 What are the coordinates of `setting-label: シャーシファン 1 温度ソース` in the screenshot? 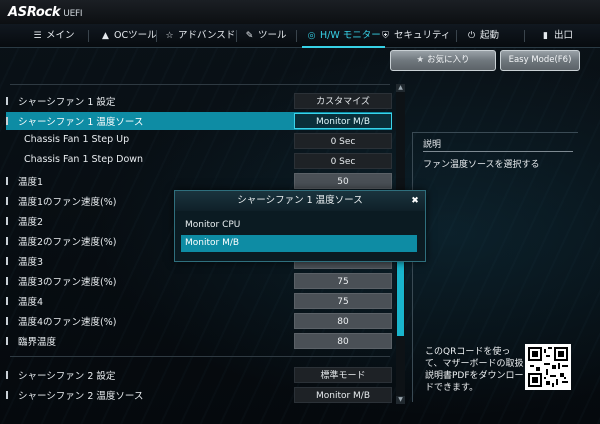 It's located at (81, 122).